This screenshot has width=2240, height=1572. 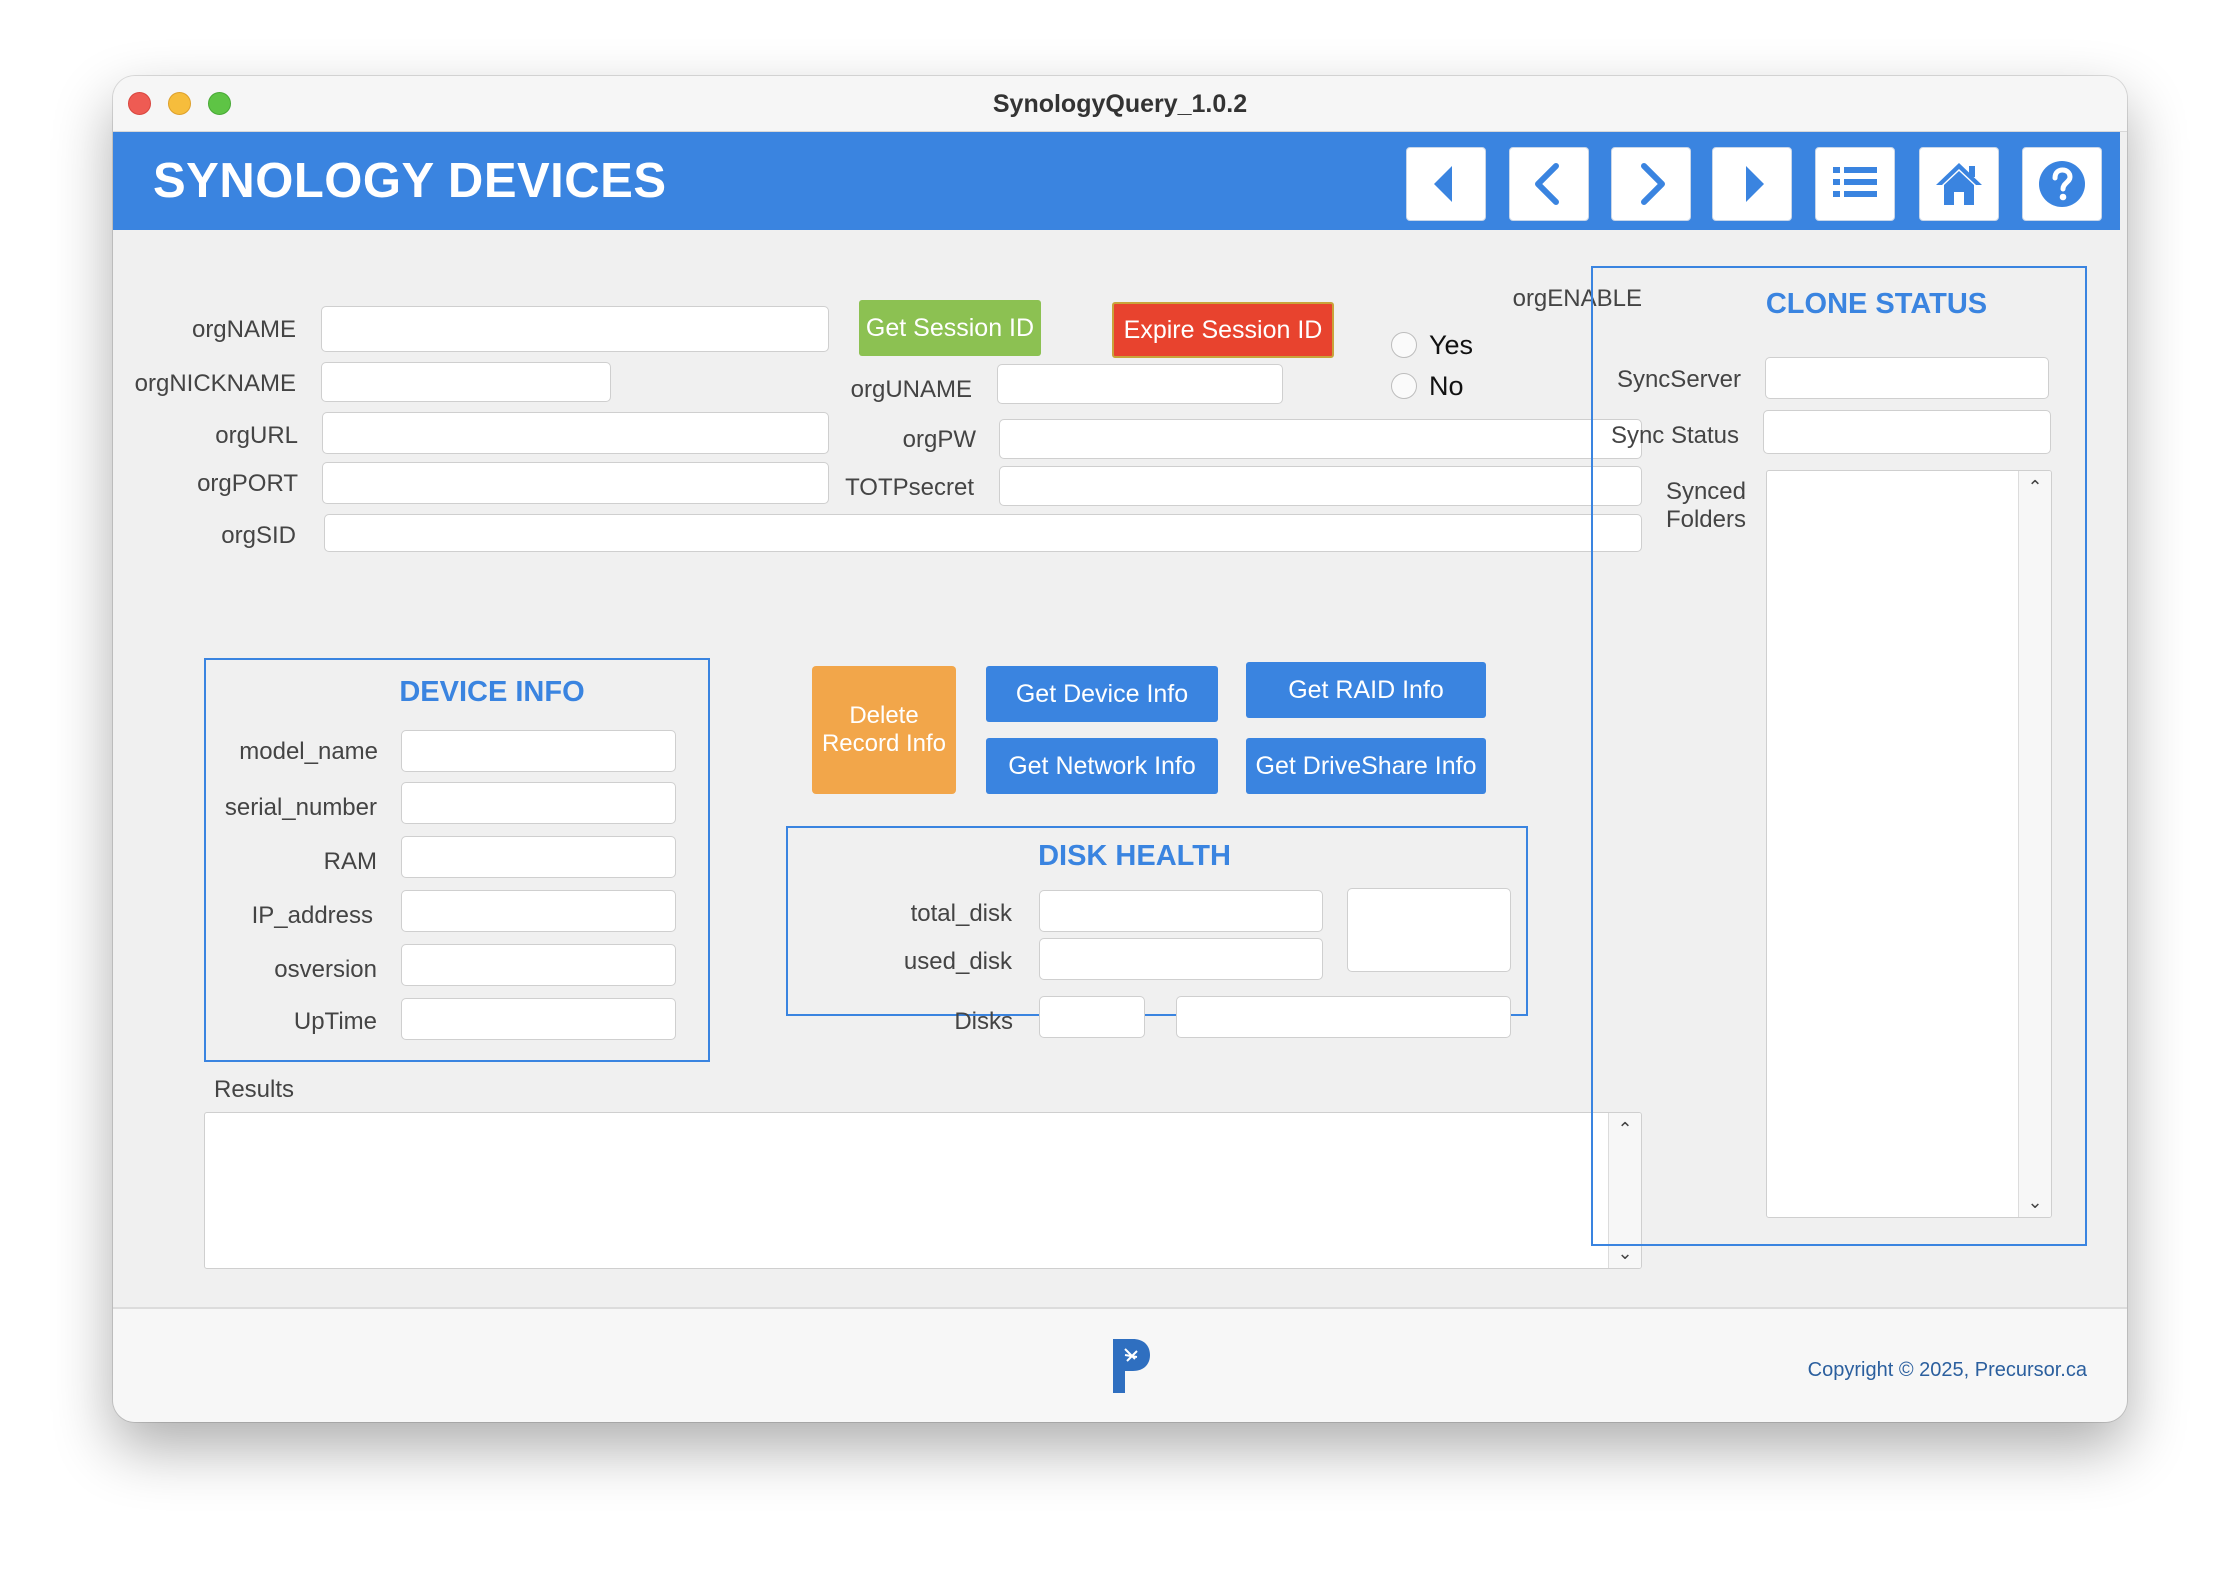 I want to click on expire-session-id-button: Expire Session ID, so click(x=1223, y=330).